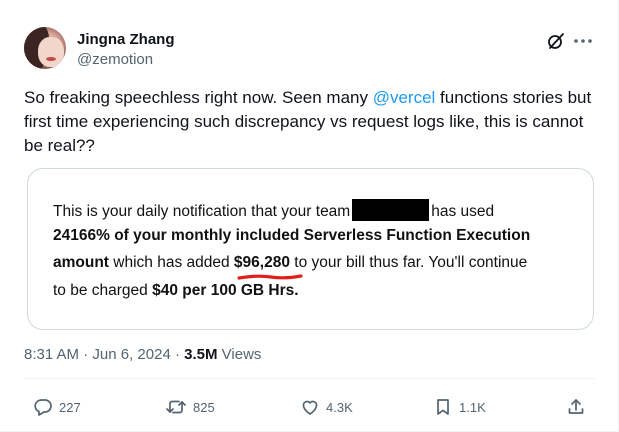 This screenshot has width=619, height=432. I want to click on grok-icon, so click(556, 41).